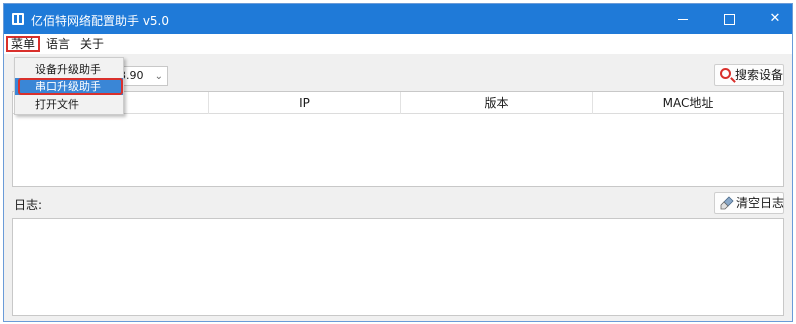  Describe the element at coordinates (92, 44) in the screenshot. I see `menu-about: 关于` at that location.